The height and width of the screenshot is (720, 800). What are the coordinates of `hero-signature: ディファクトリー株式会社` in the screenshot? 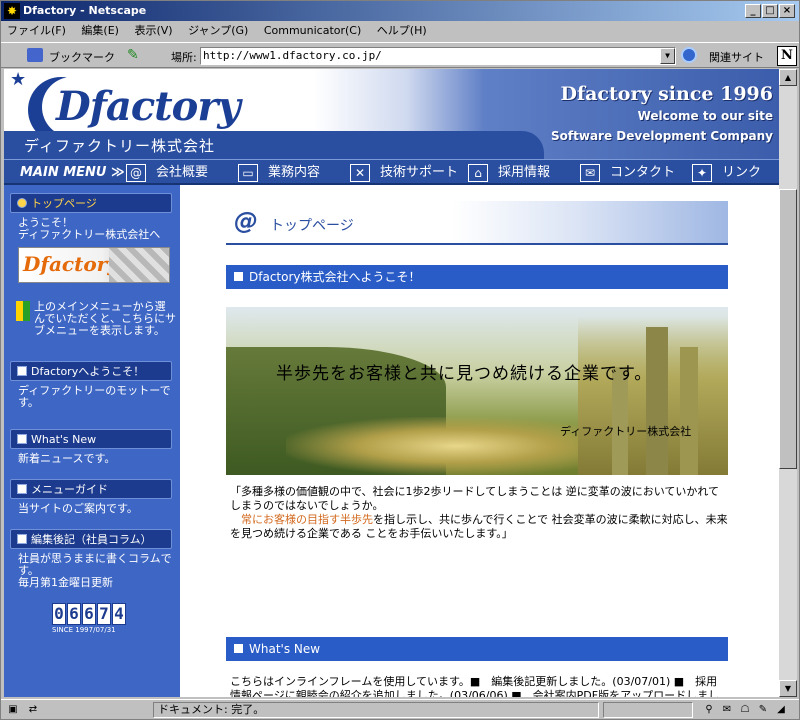 It's located at (626, 431).